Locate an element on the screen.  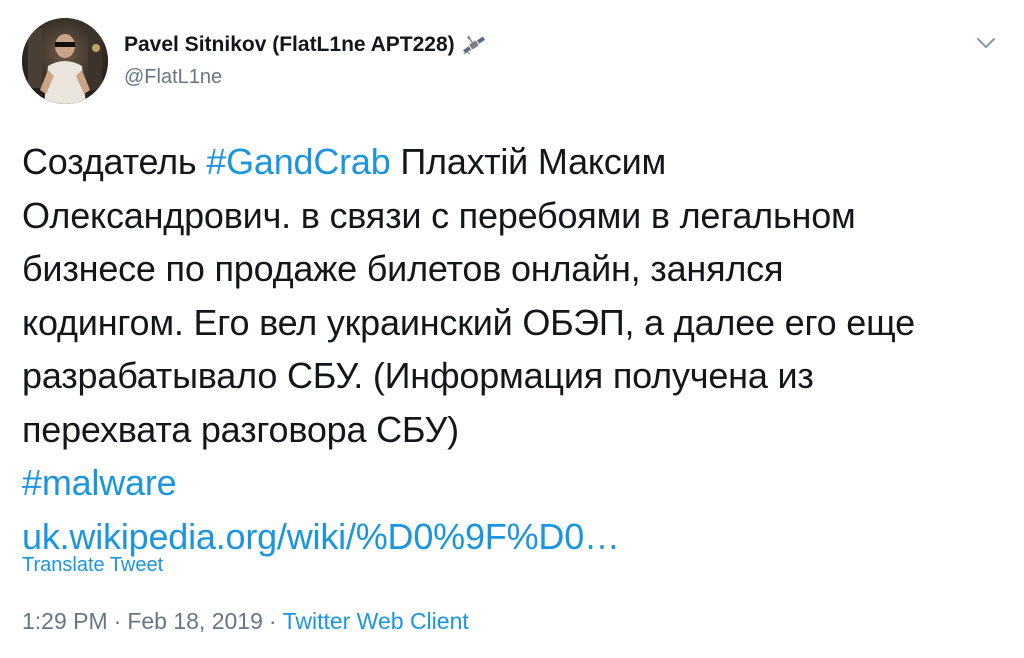
user-handle: @FlatL1ne is located at coordinates (173, 77).